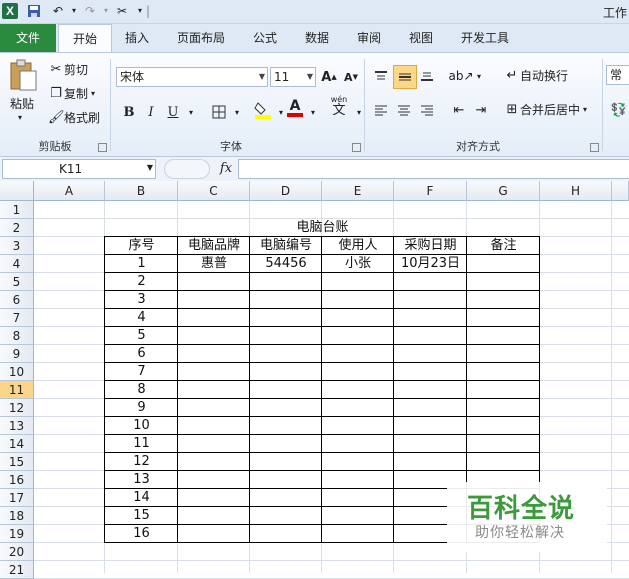 The width and height of the screenshot is (629, 579). What do you see at coordinates (68, 69) in the screenshot?
I see `cut-button: ✂ 剪切` at bounding box center [68, 69].